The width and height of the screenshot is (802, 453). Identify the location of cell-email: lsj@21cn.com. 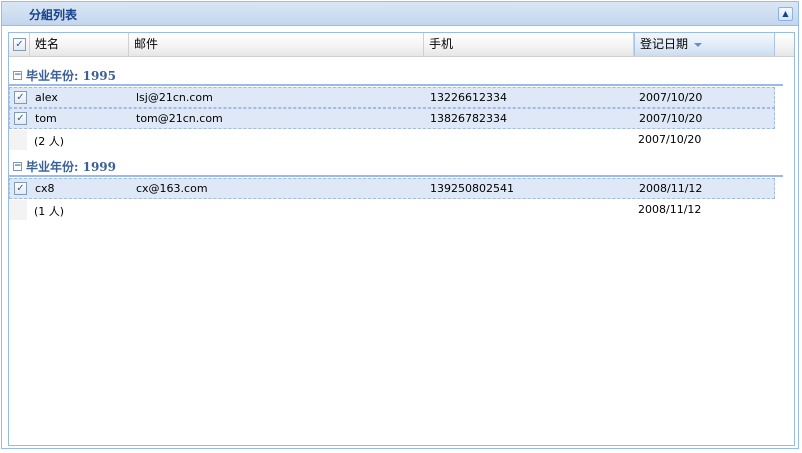
(174, 97).